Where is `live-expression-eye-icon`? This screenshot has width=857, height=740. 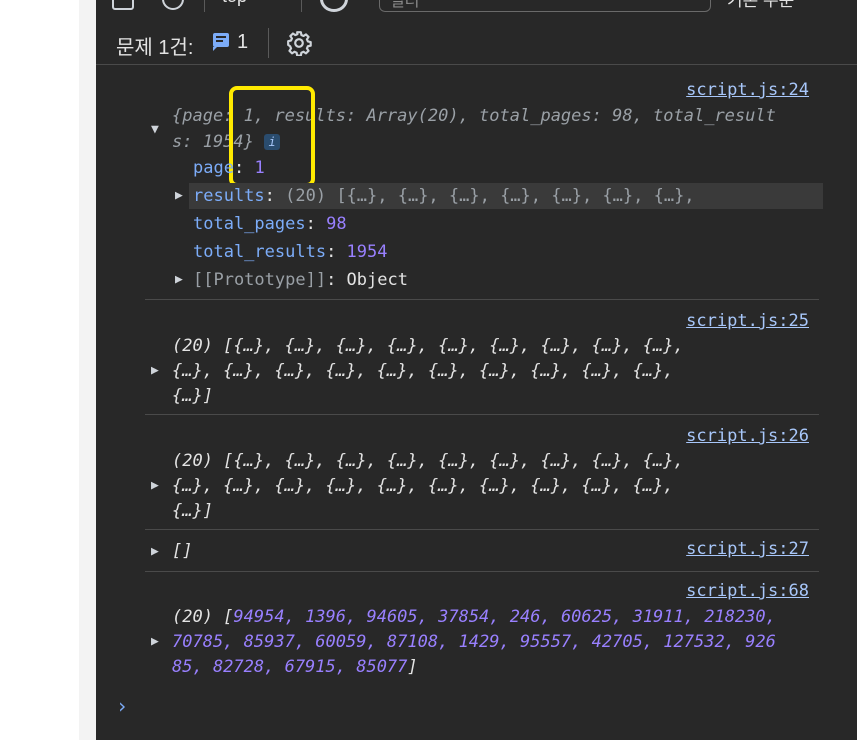
live-expression-eye-icon is located at coordinates (334, 6).